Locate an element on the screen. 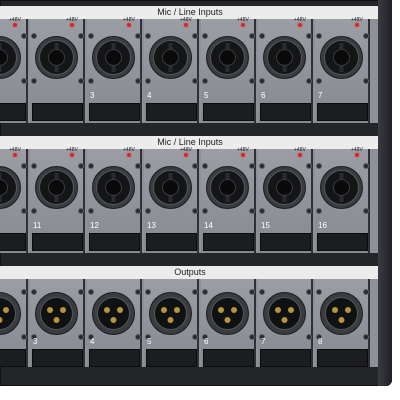 This screenshot has height=400, width=400. output-channel: 3 is located at coordinates (57, 323).